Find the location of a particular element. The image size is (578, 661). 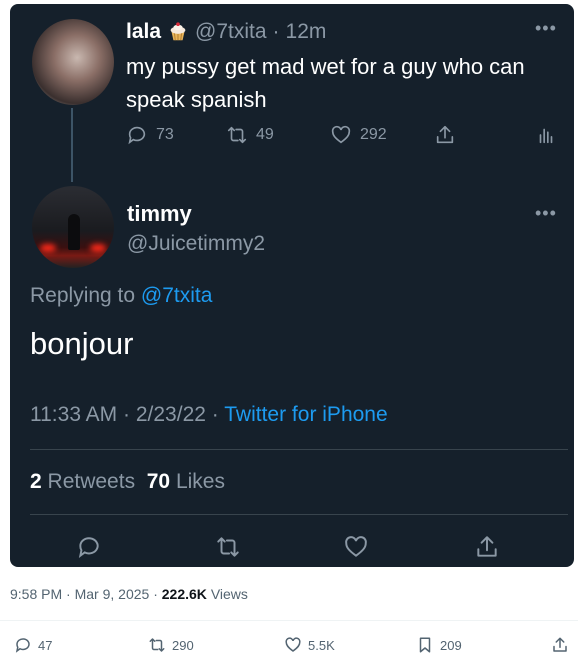

author-name: lala is located at coordinates (143, 32).